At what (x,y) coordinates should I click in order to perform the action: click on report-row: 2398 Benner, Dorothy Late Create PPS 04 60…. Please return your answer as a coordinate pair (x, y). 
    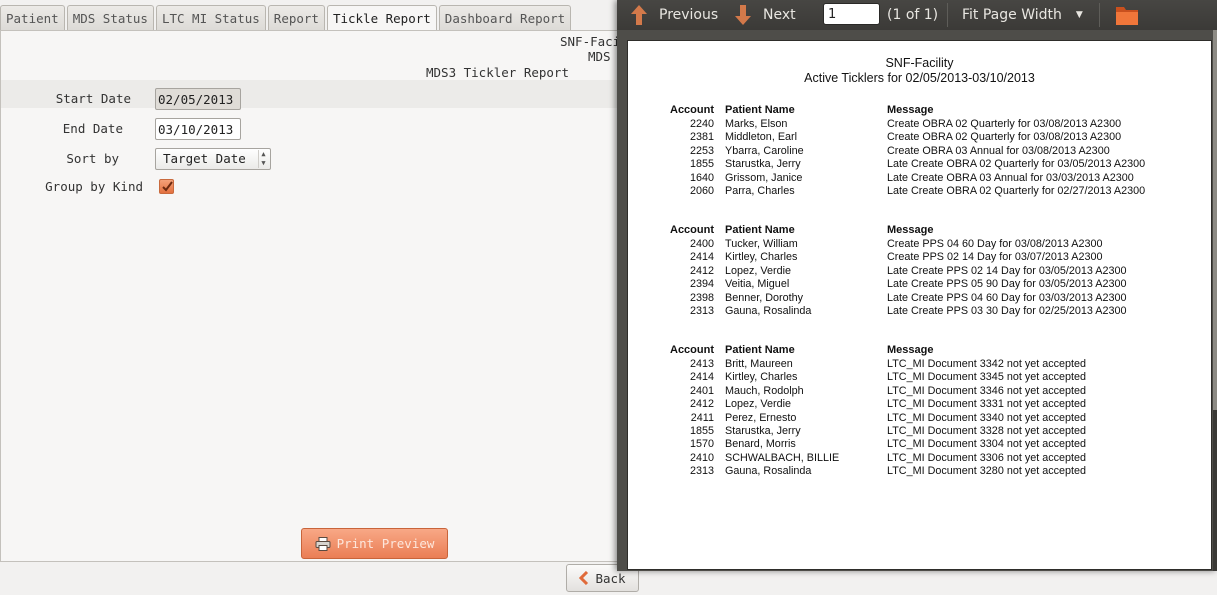
    Looking at the image, I should click on (919, 298).